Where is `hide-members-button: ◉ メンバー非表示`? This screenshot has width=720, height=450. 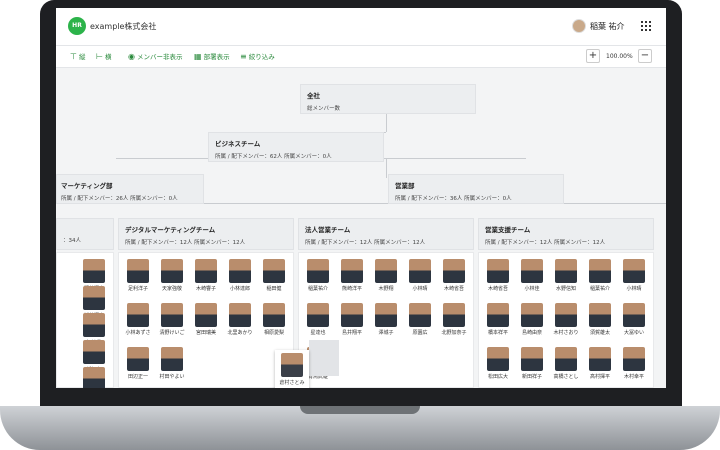 hide-members-button: ◉ メンバー非表示 is located at coordinates (155, 56).